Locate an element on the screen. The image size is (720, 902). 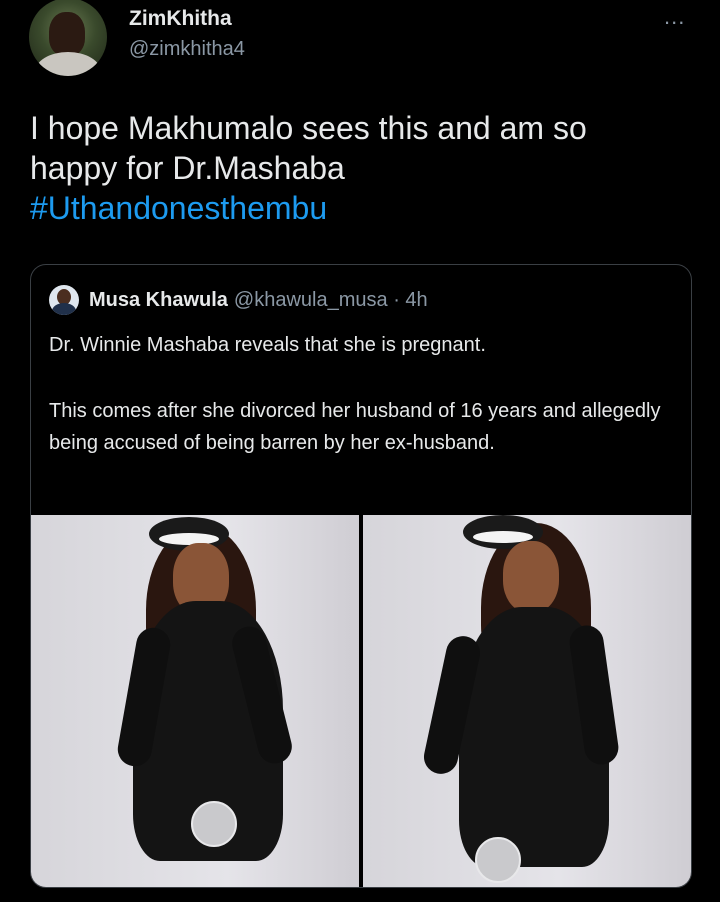
photo-face is located at coordinates (531, 577).